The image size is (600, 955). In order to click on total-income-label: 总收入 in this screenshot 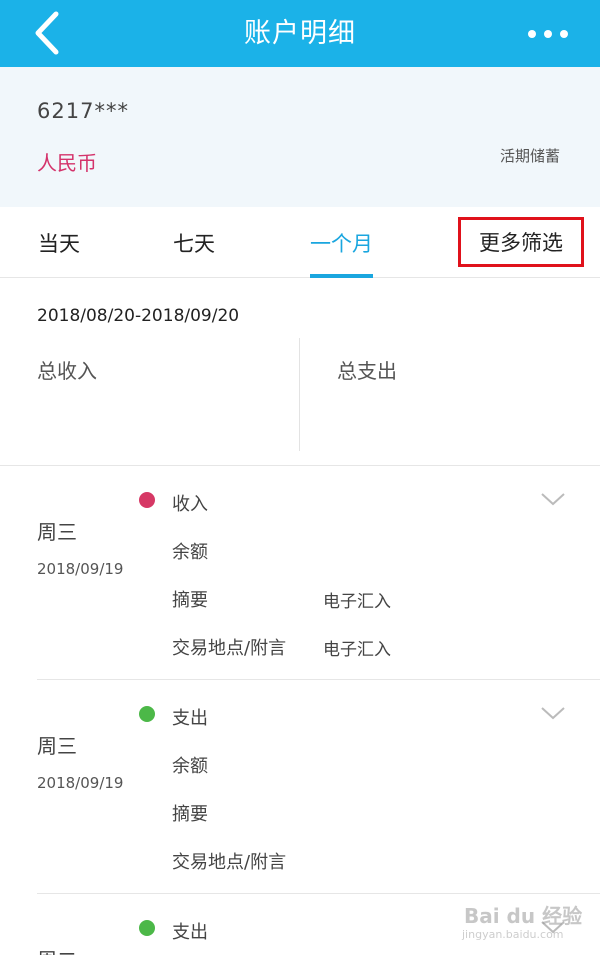, I will do `click(67, 371)`.